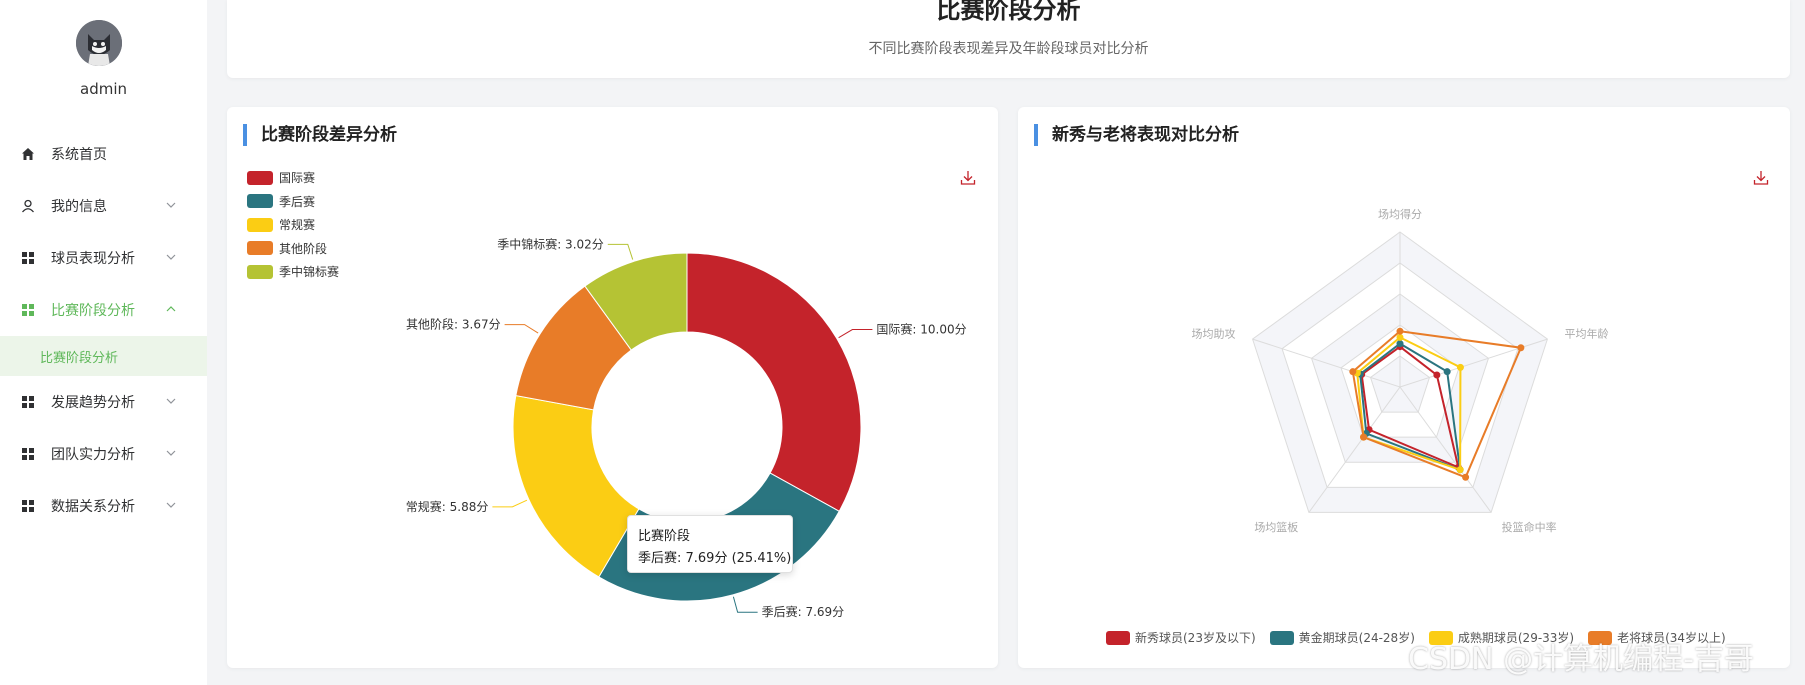 The width and height of the screenshot is (1805, 685). I want to click on radar-indicator-label: 平均年龄, so click(1587, 334).